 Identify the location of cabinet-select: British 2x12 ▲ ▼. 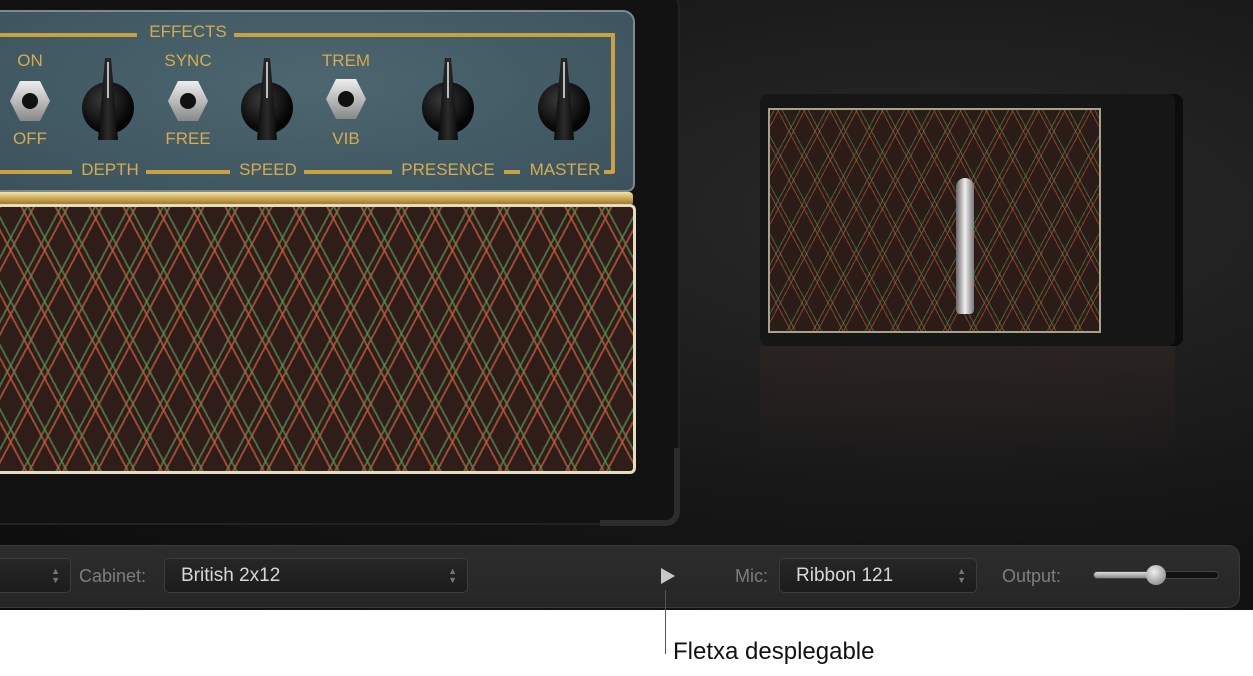
(316, 575).